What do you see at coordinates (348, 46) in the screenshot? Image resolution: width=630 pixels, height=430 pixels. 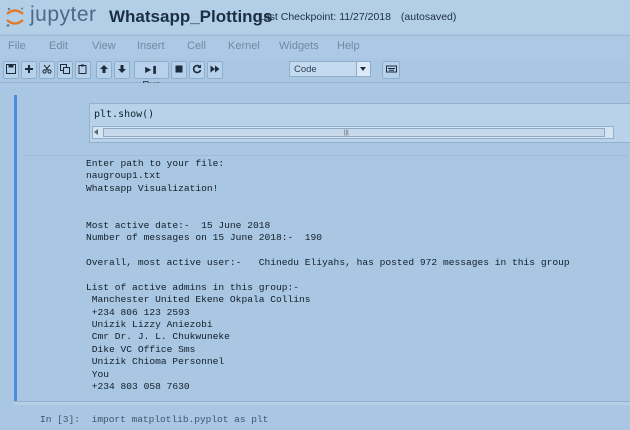 I see `menu-help: Help` at bounding box center [348, 46].